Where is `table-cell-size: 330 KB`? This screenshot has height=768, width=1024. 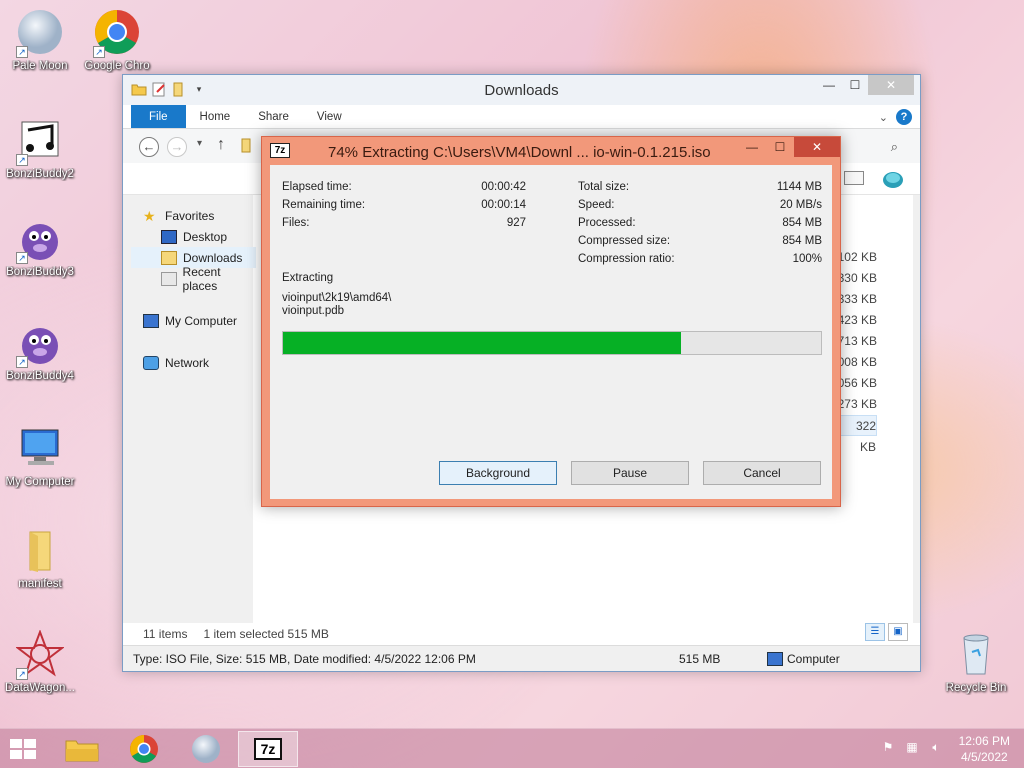 table-cell-size: 330 KB is located at coordinates (857, 278).